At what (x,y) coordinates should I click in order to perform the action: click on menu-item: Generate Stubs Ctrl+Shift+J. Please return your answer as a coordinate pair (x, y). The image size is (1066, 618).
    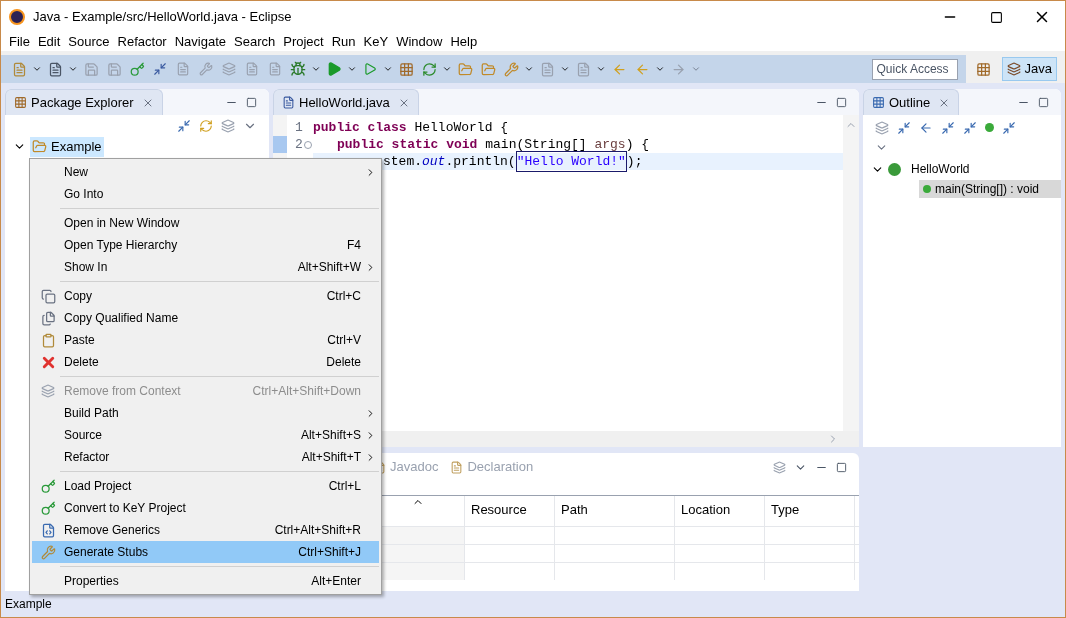
    Looking at the image, I should click on (205, 552).